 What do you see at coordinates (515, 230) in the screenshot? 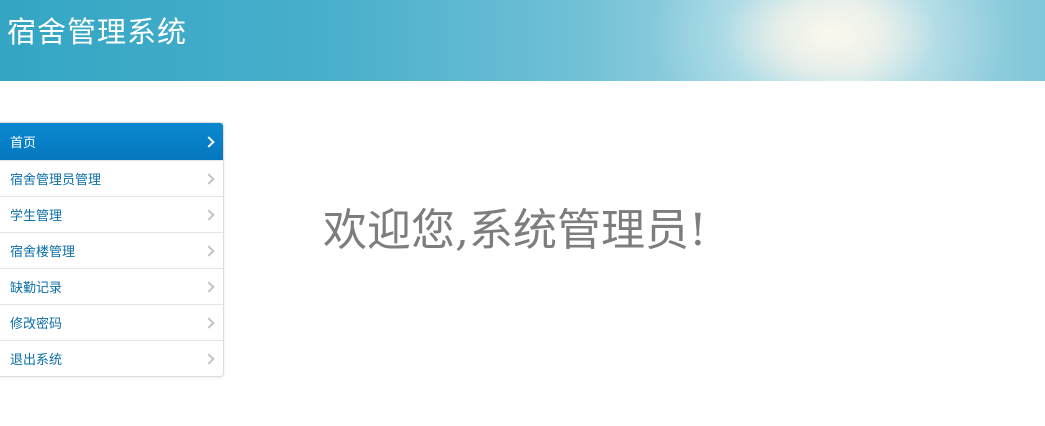
I see `welcome-message: 欢迎您,系统管理员!` at bounding box center [515, 230].